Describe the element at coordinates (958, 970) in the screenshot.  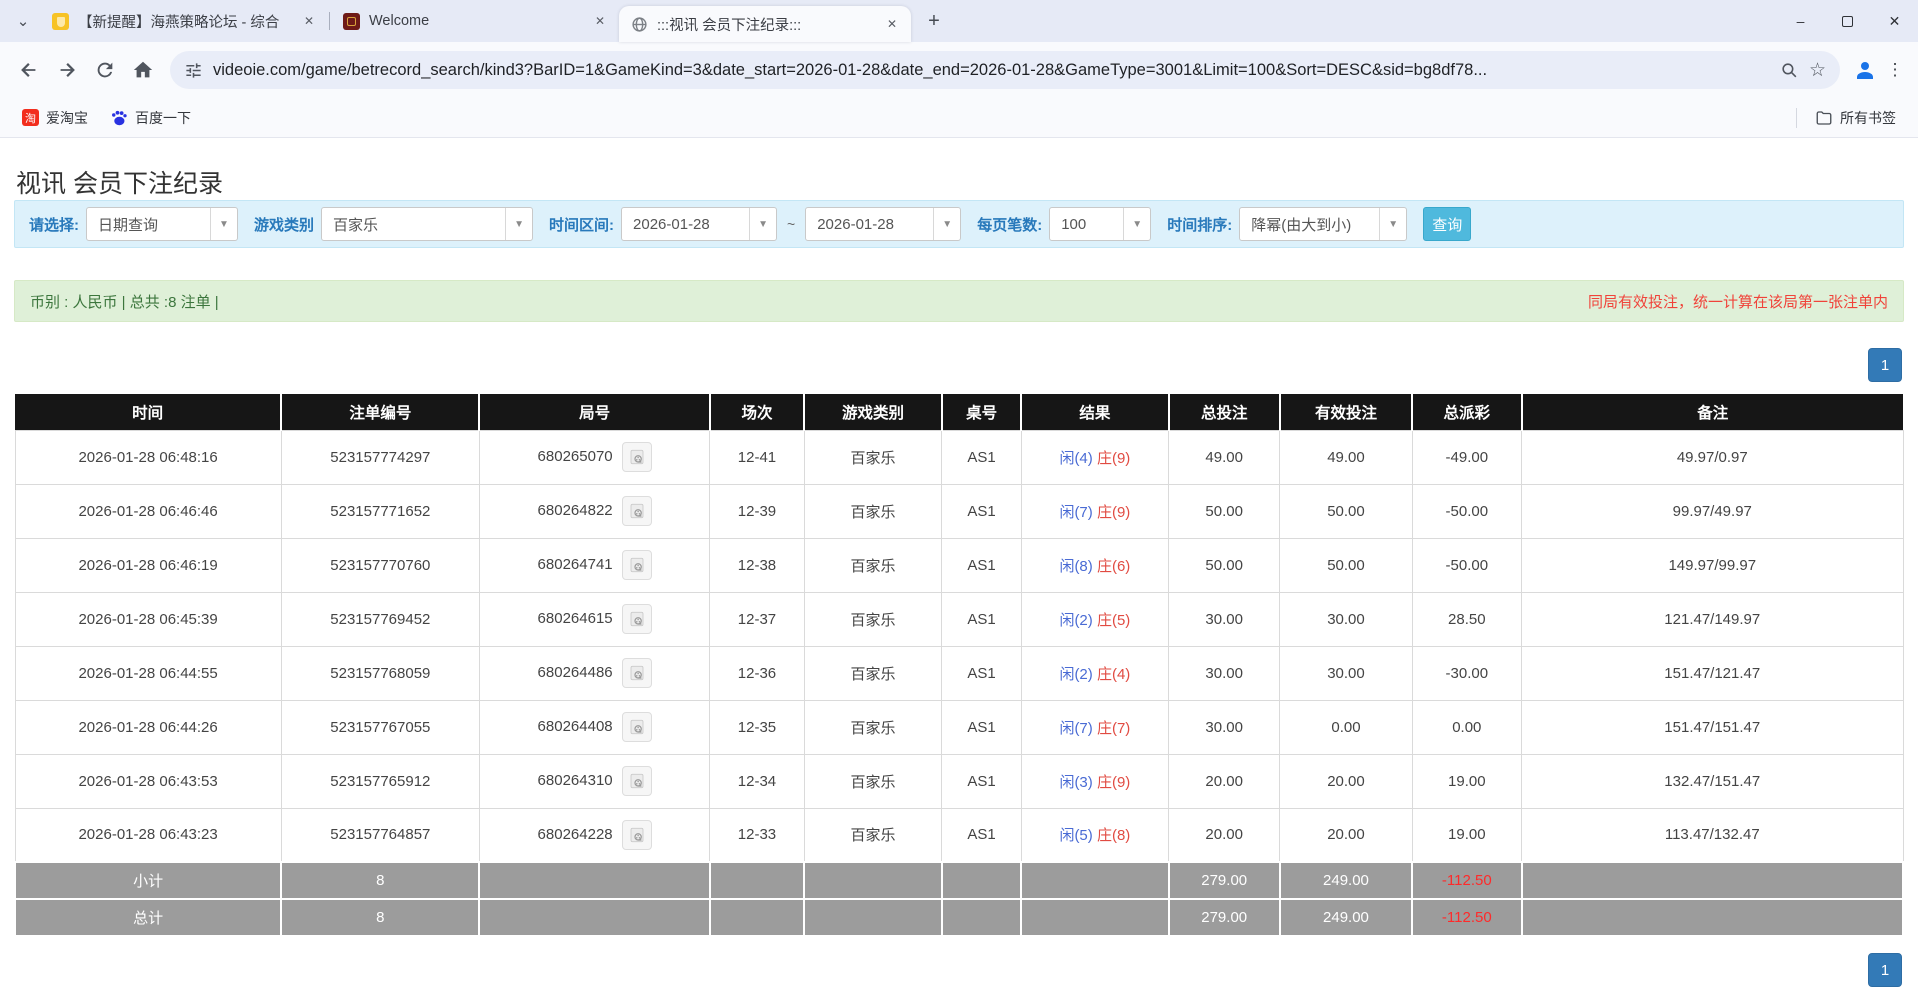
I see `pagination-bottom: 1` at that location.